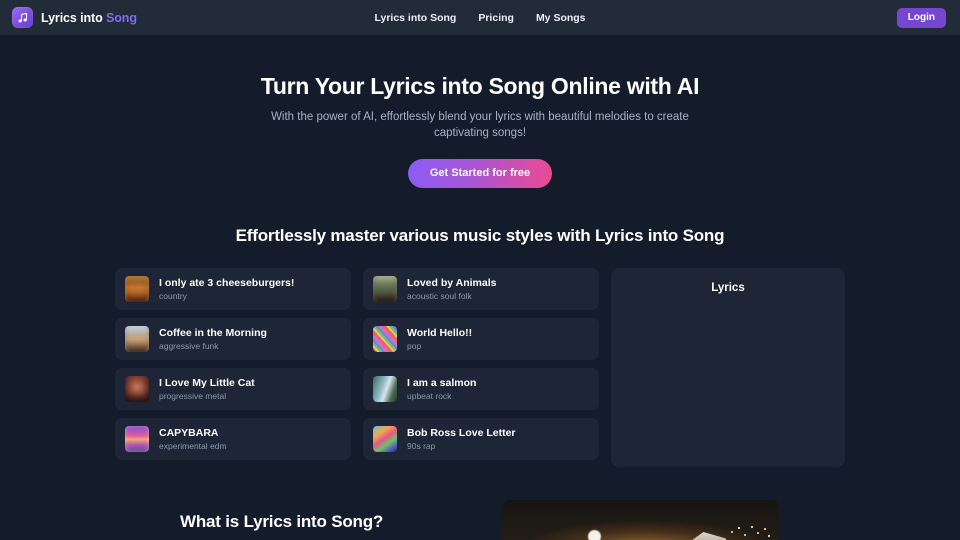  I want to click on cat-portrait-thumbnail, so click(137, 388).